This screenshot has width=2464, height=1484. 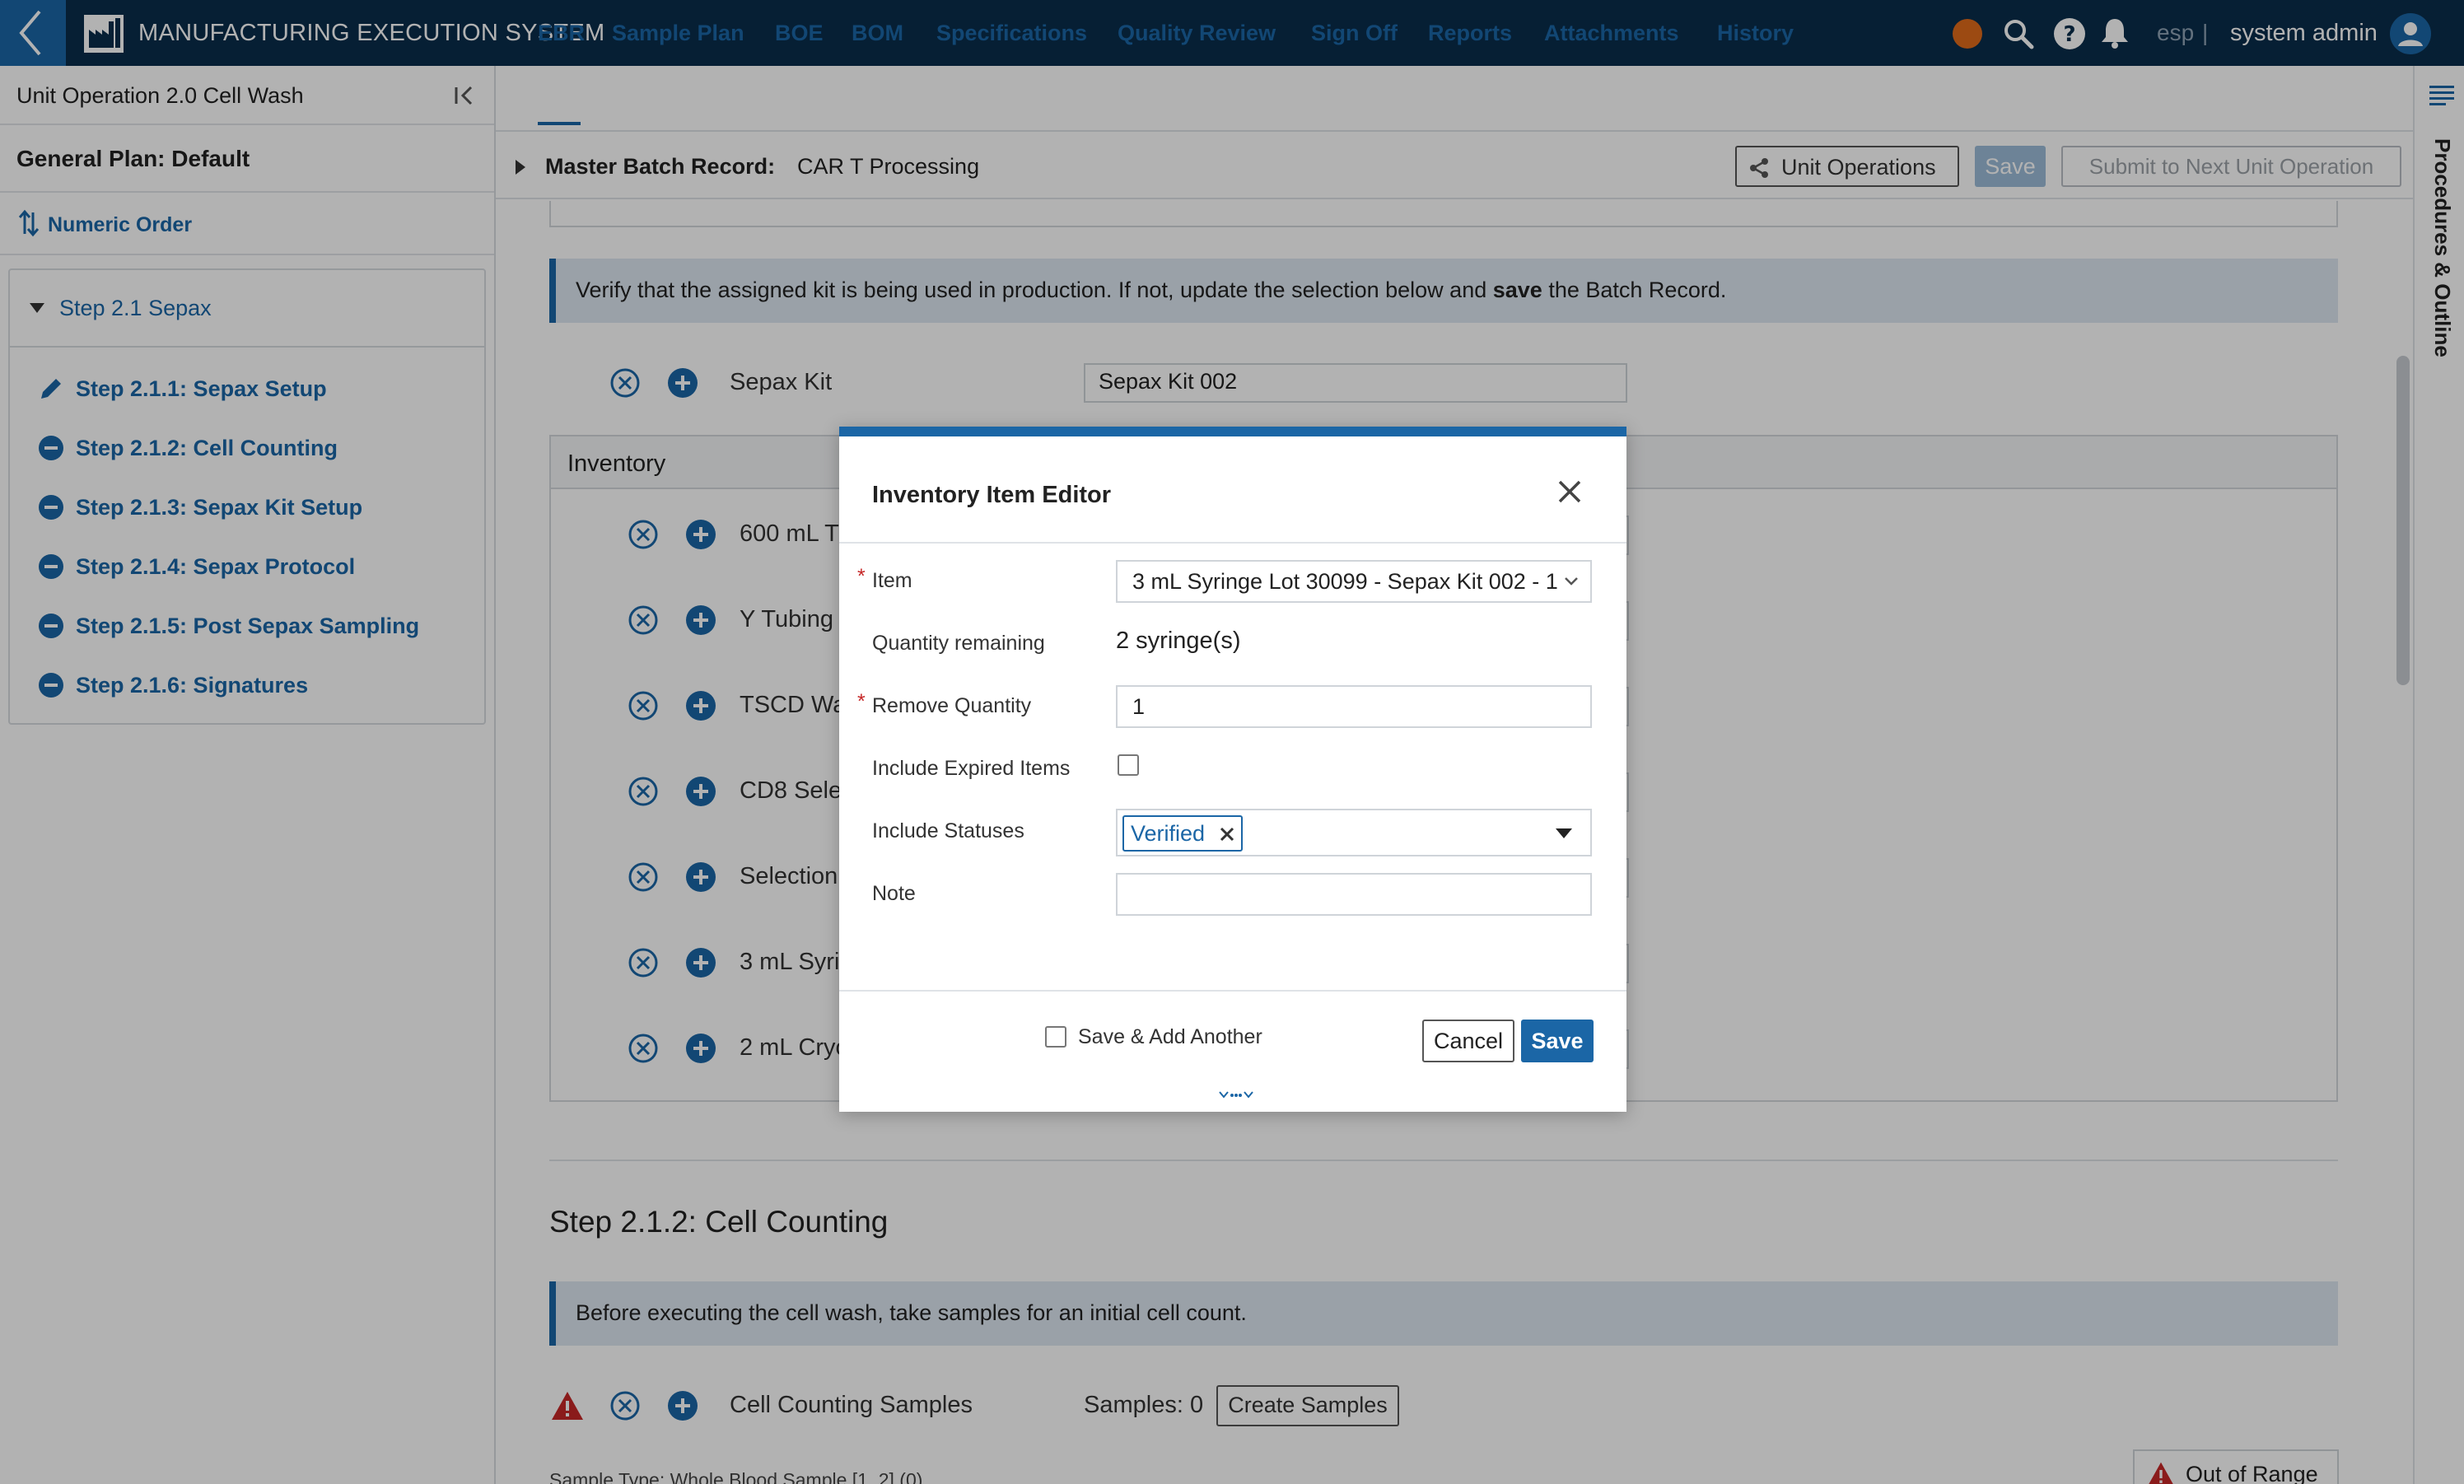 I want to click on status-chip-verified: Verified, so click(x=1183, y=833).